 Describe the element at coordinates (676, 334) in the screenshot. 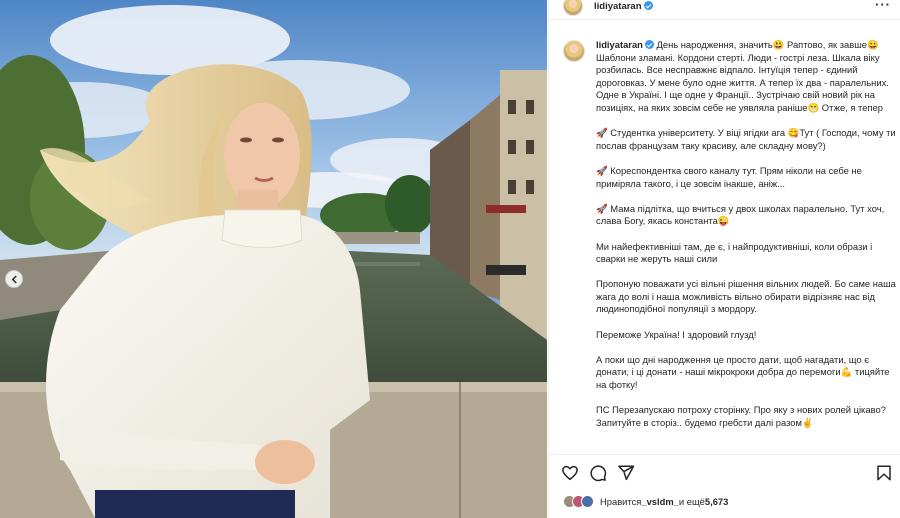

I see `caption-paragraph: Переможе Україна! І здоровий глузд!` at that location.